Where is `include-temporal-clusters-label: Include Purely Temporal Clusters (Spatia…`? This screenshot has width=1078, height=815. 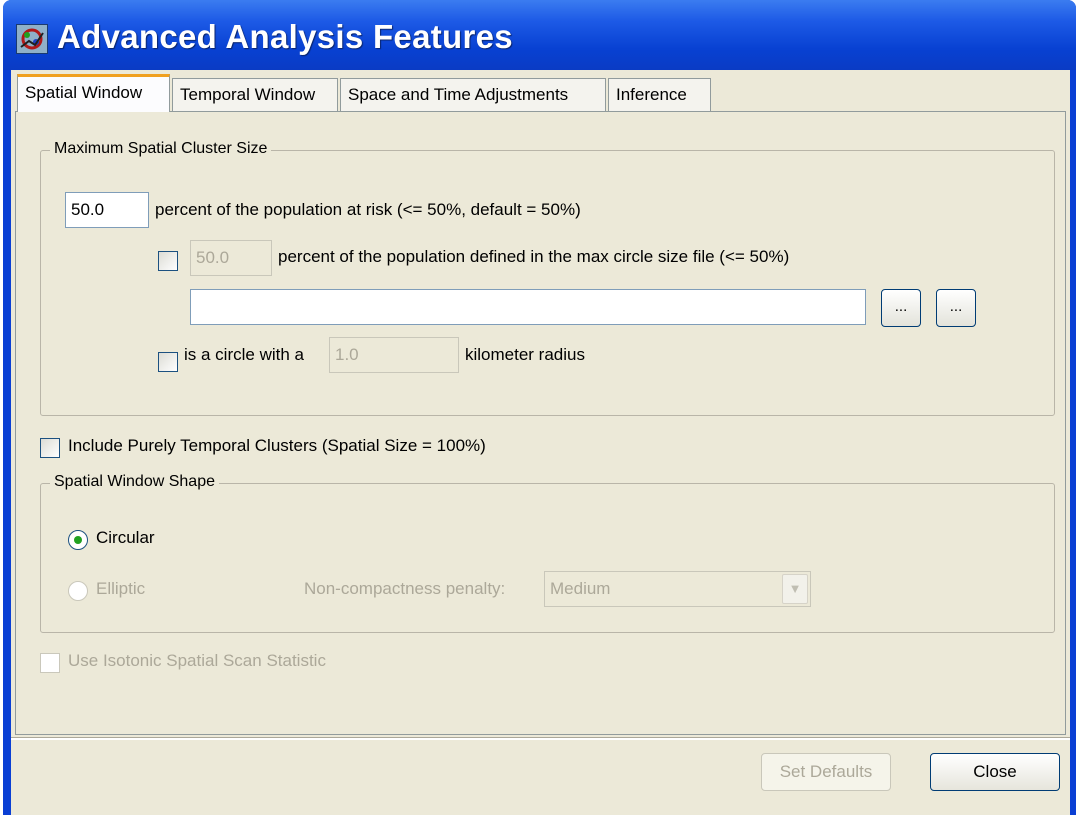
include-temporal-clusters-label: Include Purely Temporal Clusters (Spatia… is located at coordinates (277, 445).